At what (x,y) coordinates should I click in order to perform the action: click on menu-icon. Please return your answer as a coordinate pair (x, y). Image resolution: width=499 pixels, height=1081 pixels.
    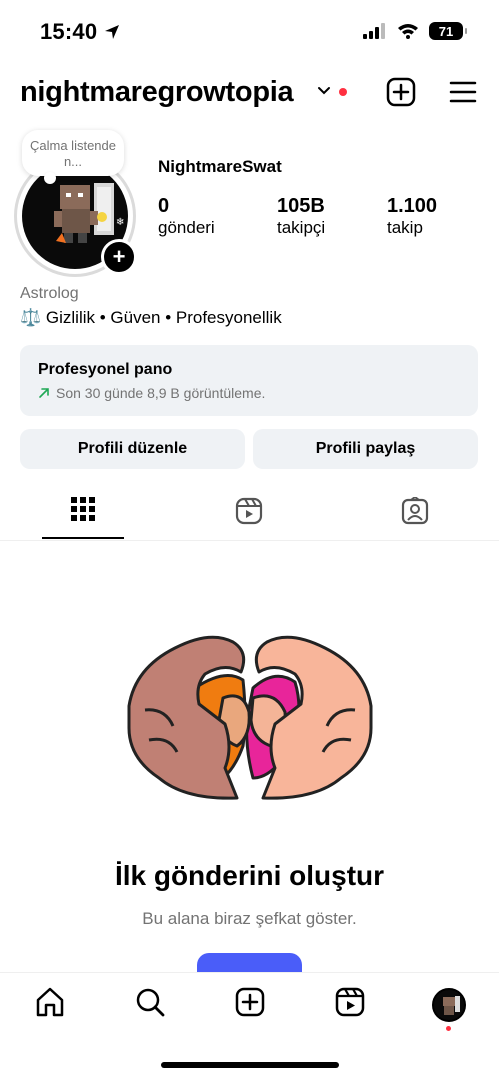
    Looking at the image, I should click on (463, 92).